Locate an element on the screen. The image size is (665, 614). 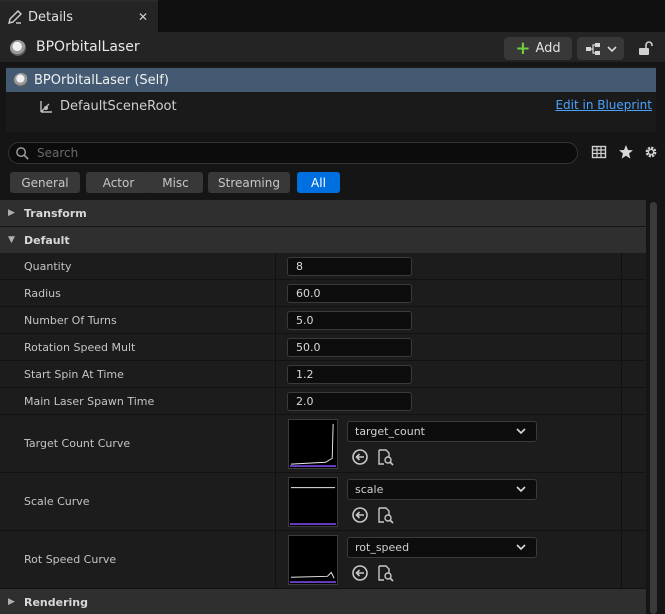
search-icon is located at coordinates (22, 153).